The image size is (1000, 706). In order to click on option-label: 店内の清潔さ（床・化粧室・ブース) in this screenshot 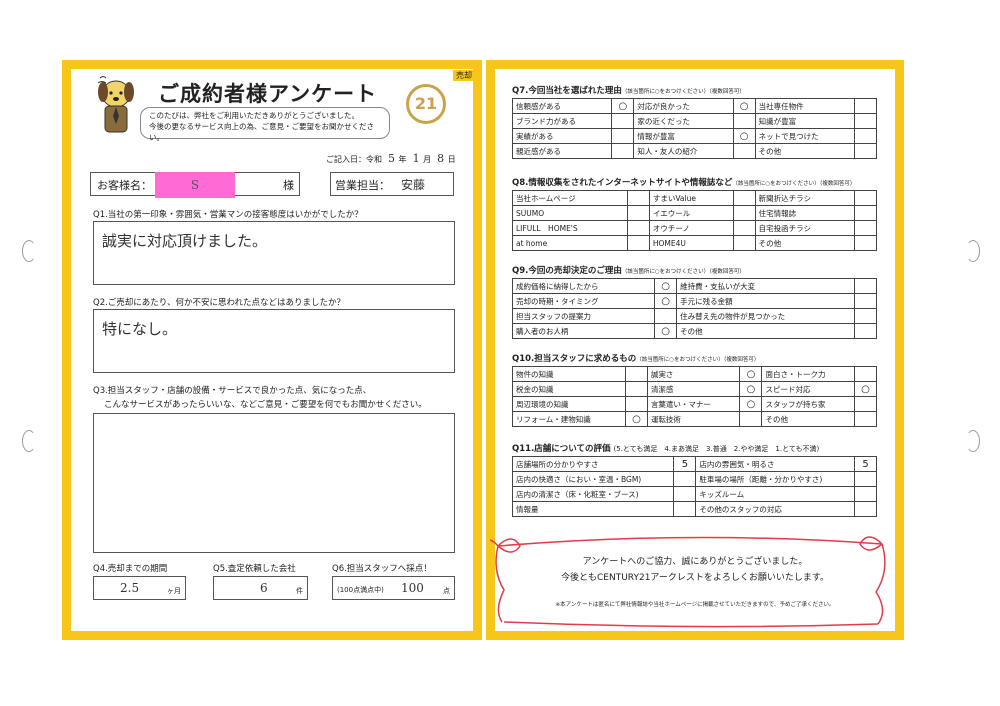, I will do `click(593, 494)`.